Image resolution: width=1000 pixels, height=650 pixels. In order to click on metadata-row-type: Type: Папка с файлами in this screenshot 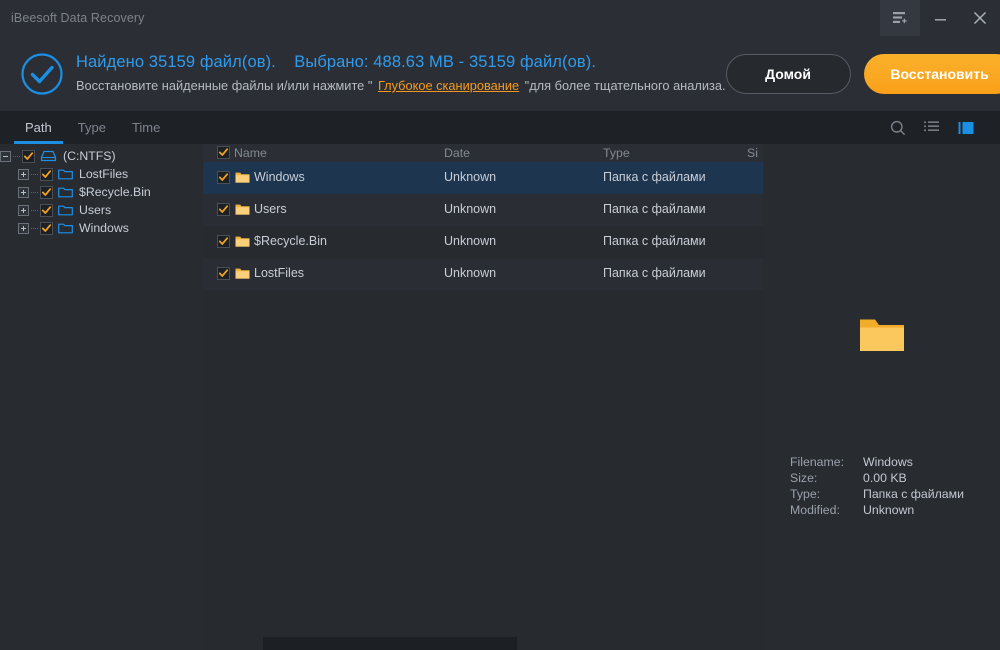, I will do `click(877, 494)`.